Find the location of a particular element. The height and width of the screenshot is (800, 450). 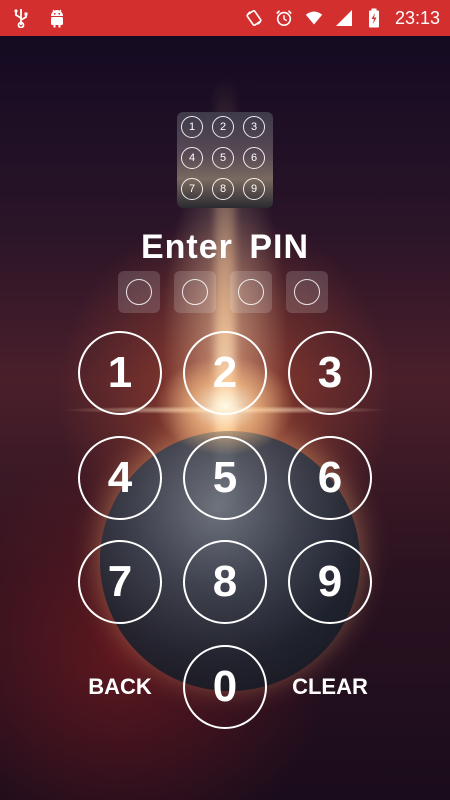

thumbnail-key: 5 is located at coordinates (223, 158).